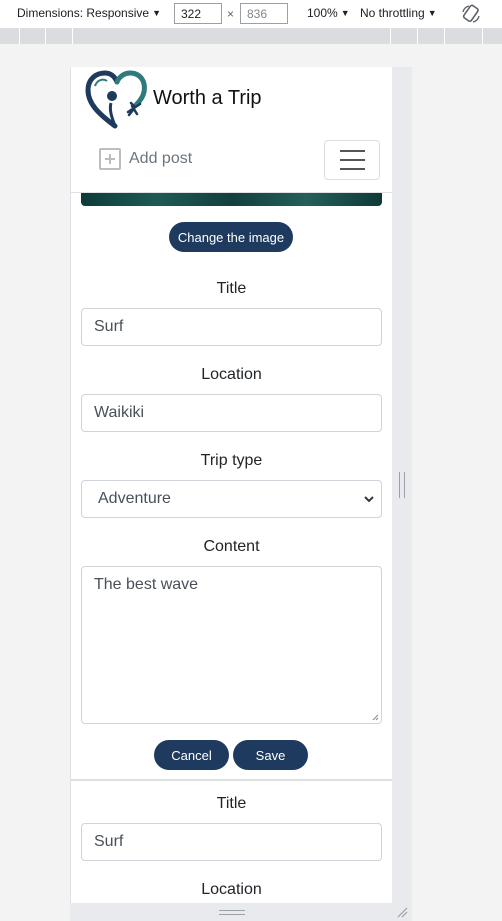 Image resolution: width=502 pixels, height=921 pixels. Describe the element at coordinates (231, 803) in the screenshot. I see `next-card-title-label: Title` at that location.